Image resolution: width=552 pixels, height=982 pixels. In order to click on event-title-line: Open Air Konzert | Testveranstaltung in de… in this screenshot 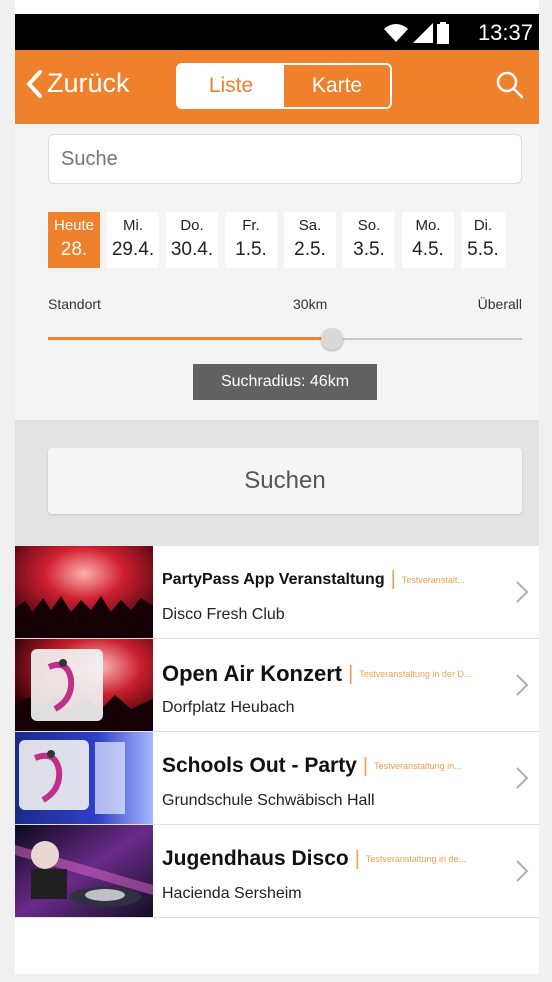, I will do `click(332, 674)`.